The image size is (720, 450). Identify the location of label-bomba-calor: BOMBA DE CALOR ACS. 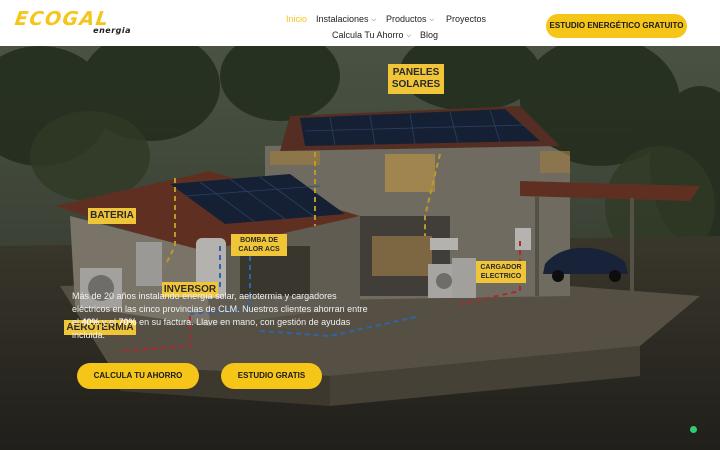
(259, 245).